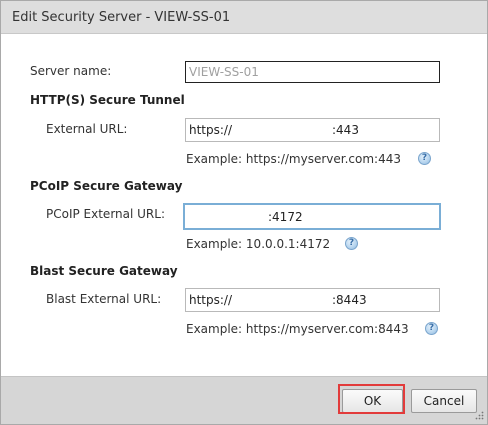  Describe the element at coordinates (479, 416) in the screenshot. I see `resize-grip-icon` at that location.